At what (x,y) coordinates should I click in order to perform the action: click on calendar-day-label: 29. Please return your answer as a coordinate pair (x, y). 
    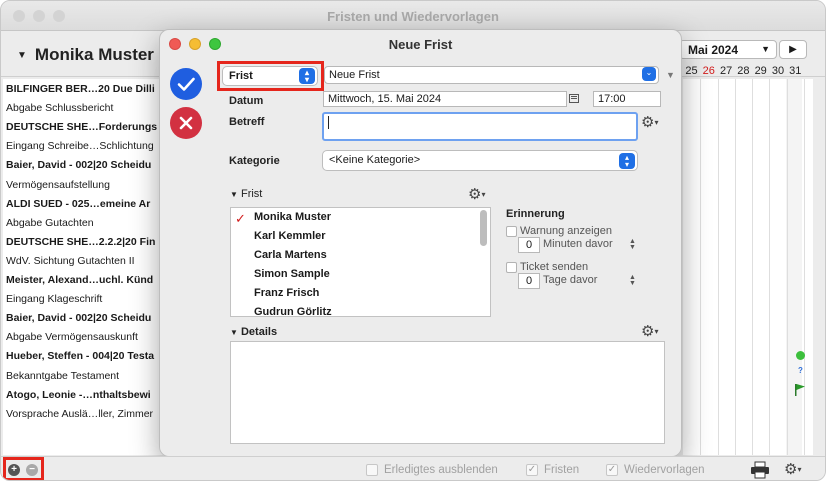
    Looking at the image, I should click on (760, 71).